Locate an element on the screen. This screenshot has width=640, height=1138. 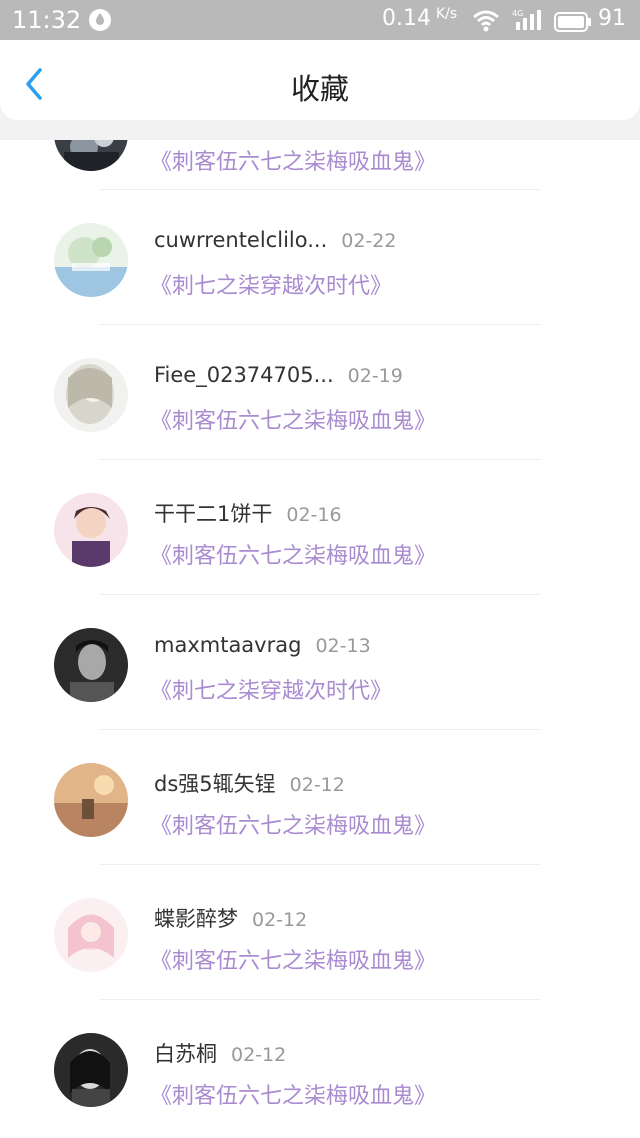
item-date: 02-13 is located at coordinates (343, 646).